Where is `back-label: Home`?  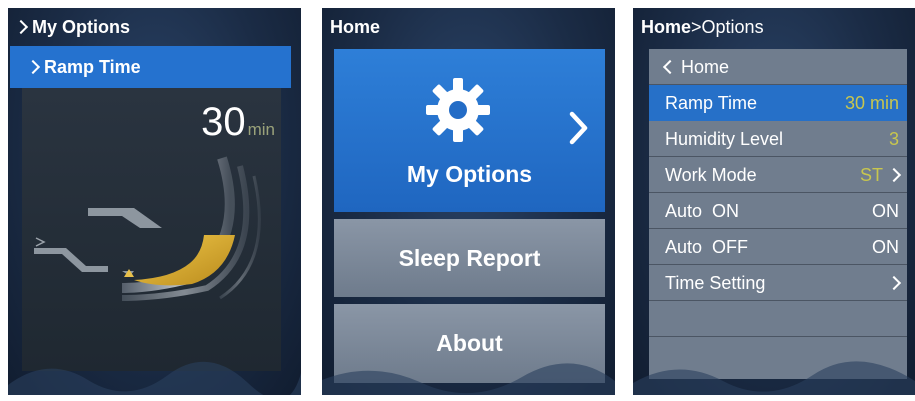
back-label: Home is located at coordinates (695, 67).